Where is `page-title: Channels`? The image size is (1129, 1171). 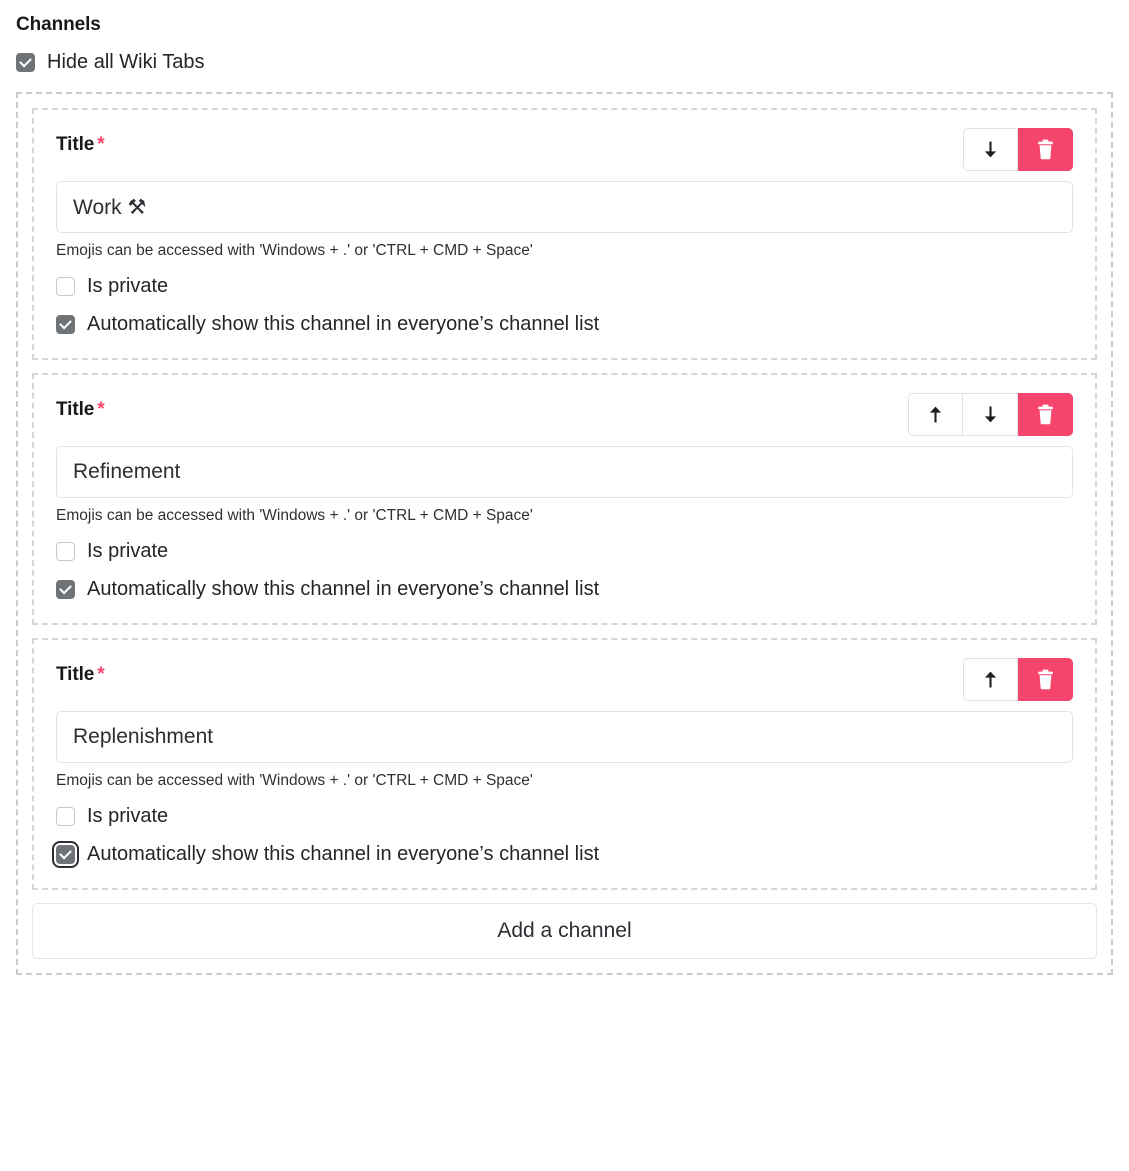
page-title: Channels is located at coordinates (58, 24).